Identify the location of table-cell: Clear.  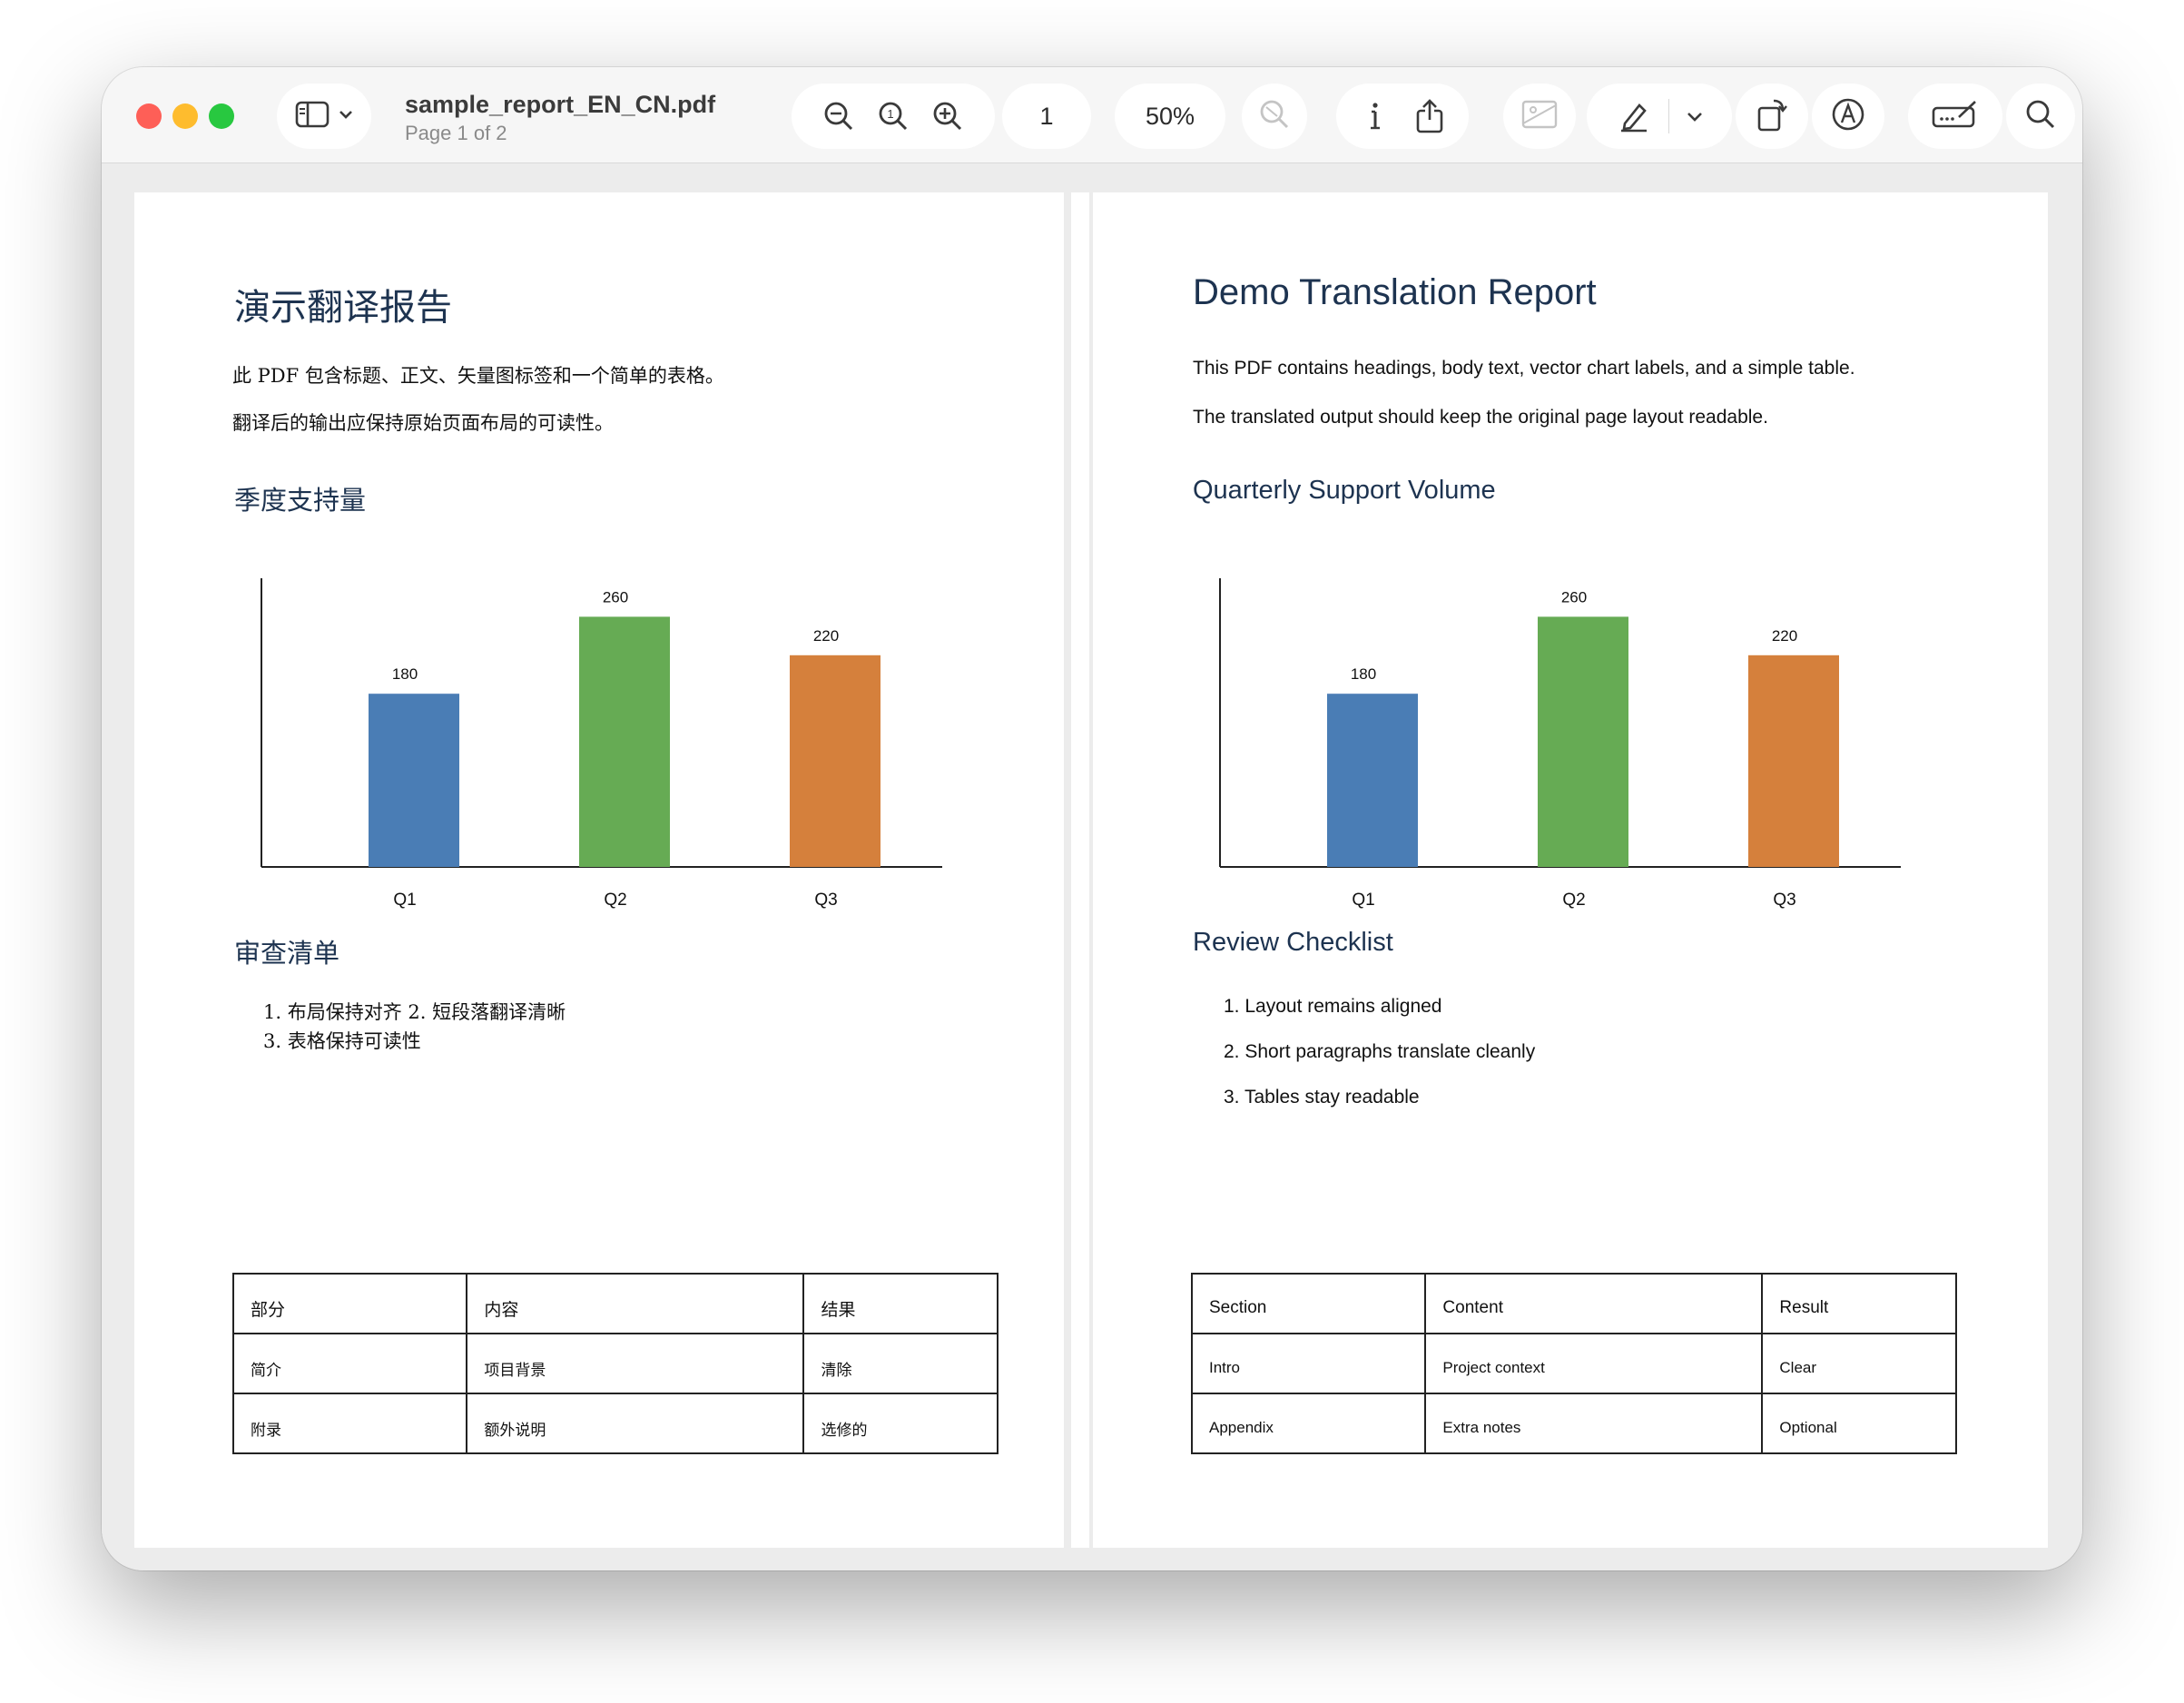
(1859, 1363).